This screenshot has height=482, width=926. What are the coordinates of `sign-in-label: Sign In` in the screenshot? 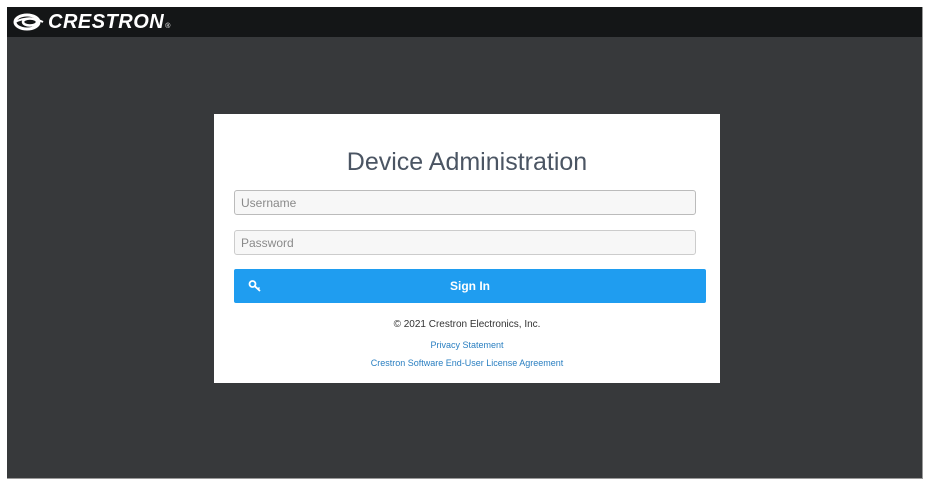 It's located at (470, 286).